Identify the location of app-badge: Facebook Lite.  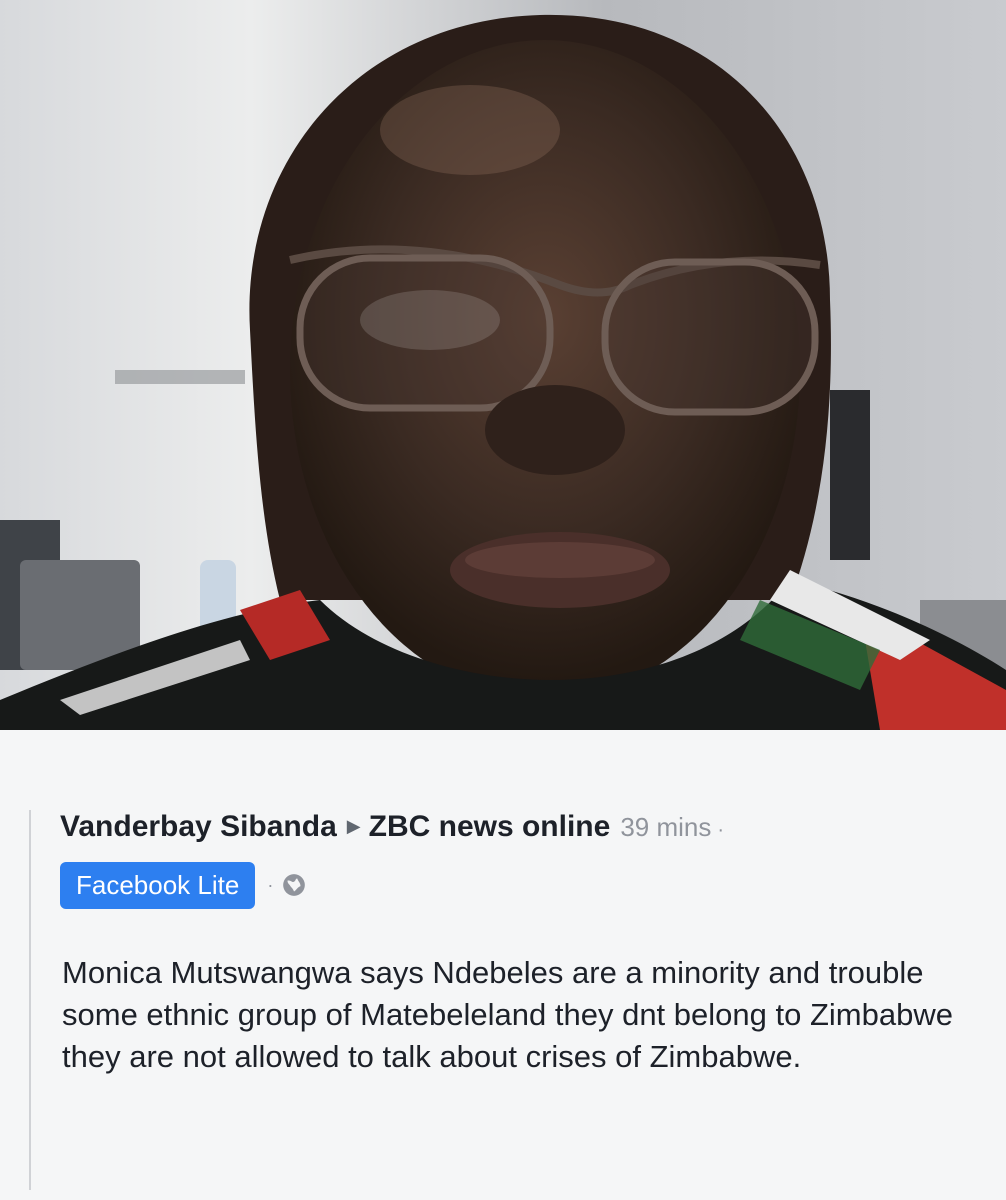
(158, 885).